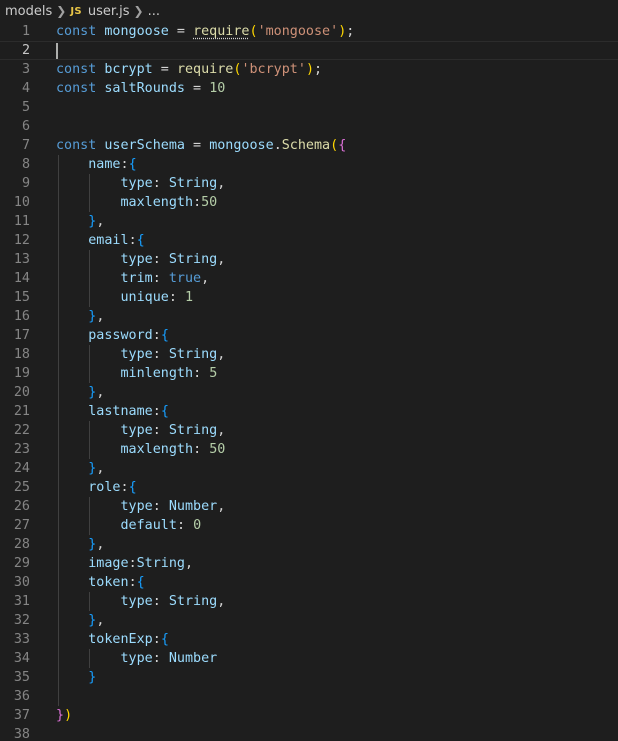 This screenshot has width=618, height=741. I want to click on code-line: 2, so click(309, 50).